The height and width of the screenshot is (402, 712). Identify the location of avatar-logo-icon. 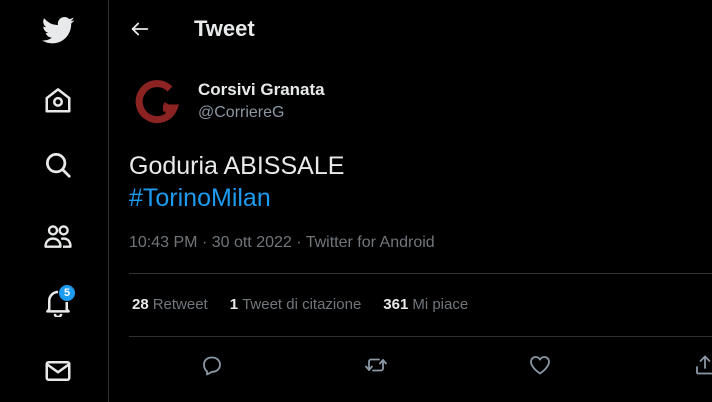
(158, 102).